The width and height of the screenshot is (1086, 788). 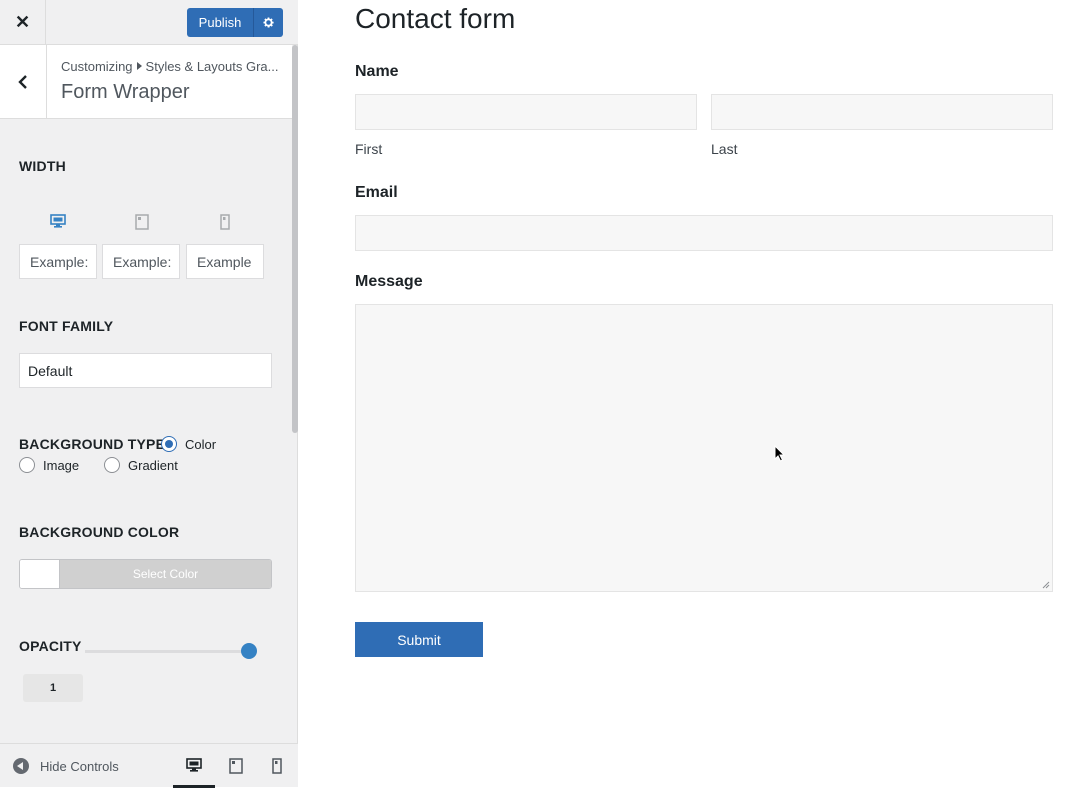 I want to click on select-color-button: Select Color, so click(x=165, y=574).